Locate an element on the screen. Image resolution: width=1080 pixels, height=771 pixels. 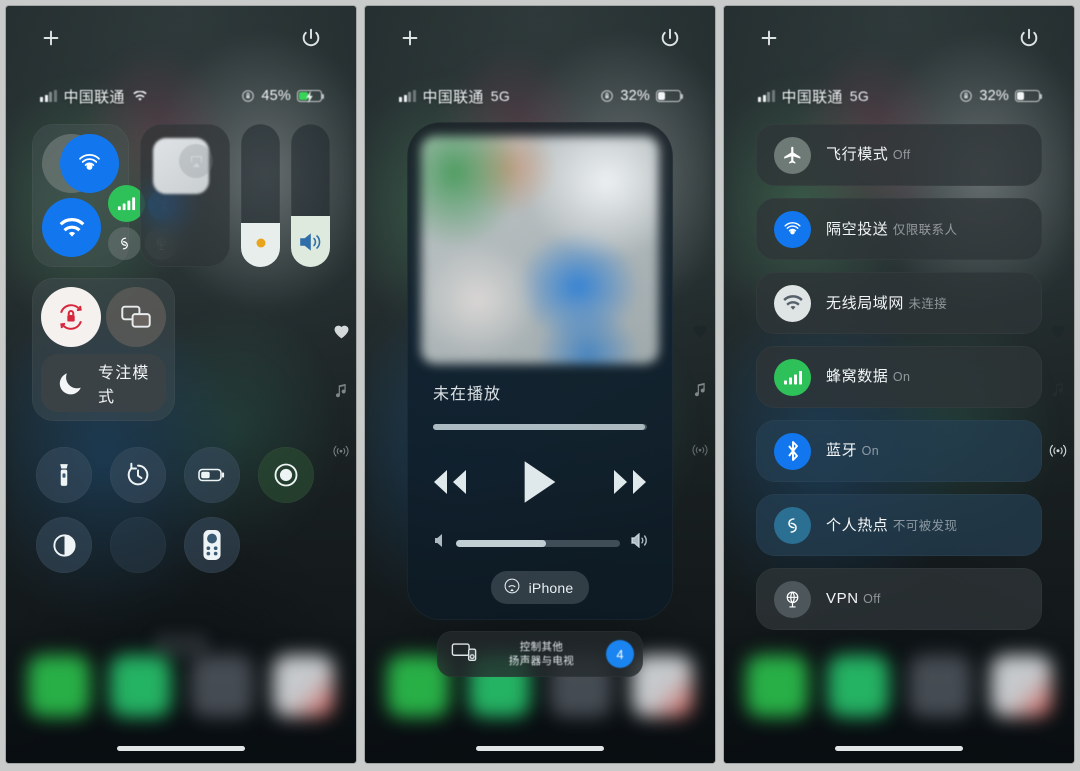
focus-mode-label: 专注模式 is located at coordinates (124, 385).